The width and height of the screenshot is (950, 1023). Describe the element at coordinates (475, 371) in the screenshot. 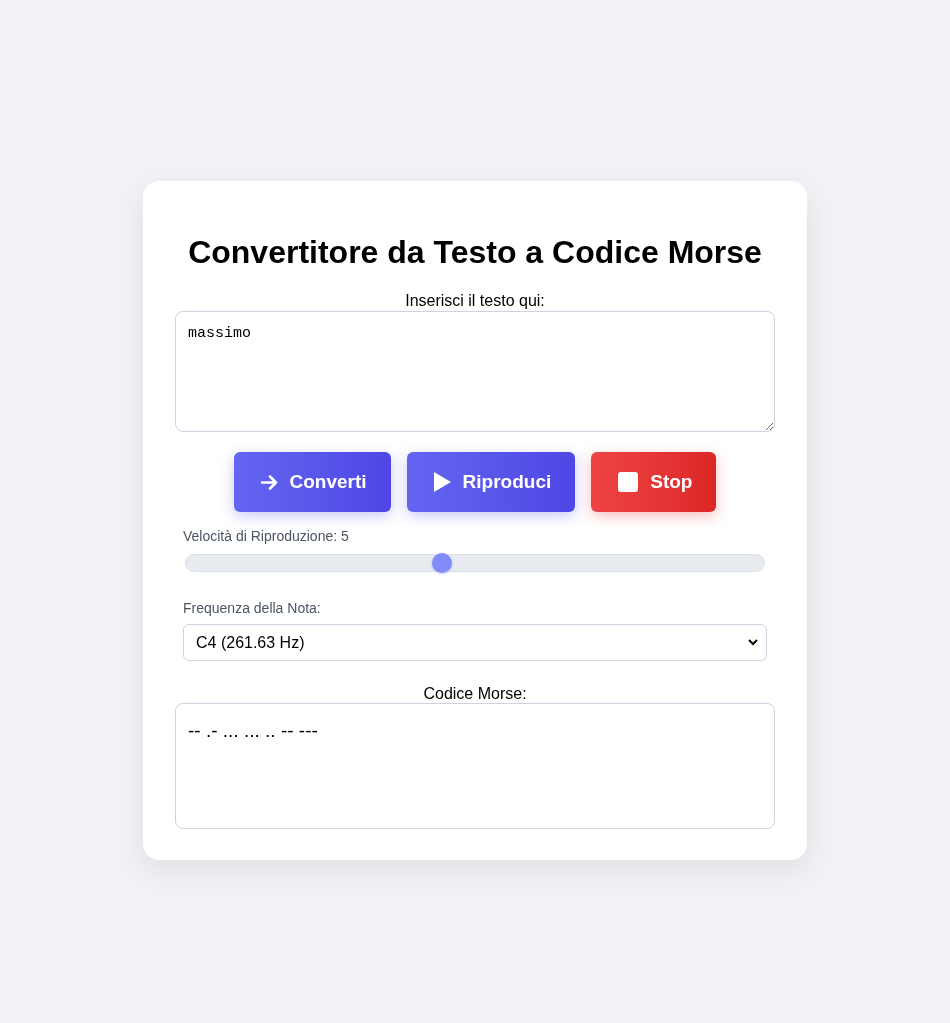

I see `text-input-field: massimo` at that location.